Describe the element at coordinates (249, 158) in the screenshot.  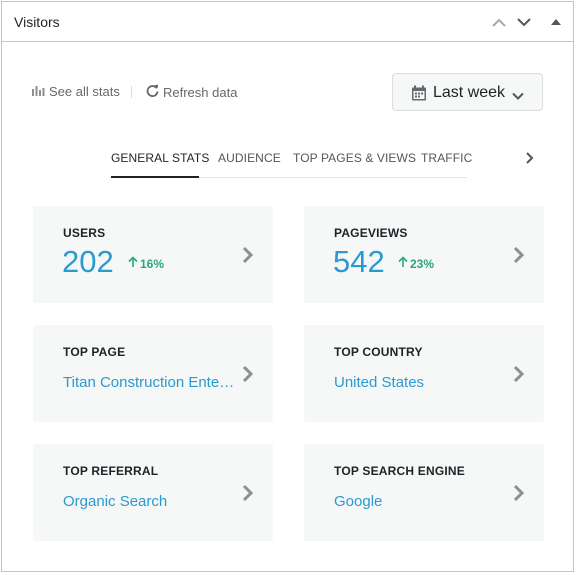
I see `tab-audience: AUDIENCE` at that location.